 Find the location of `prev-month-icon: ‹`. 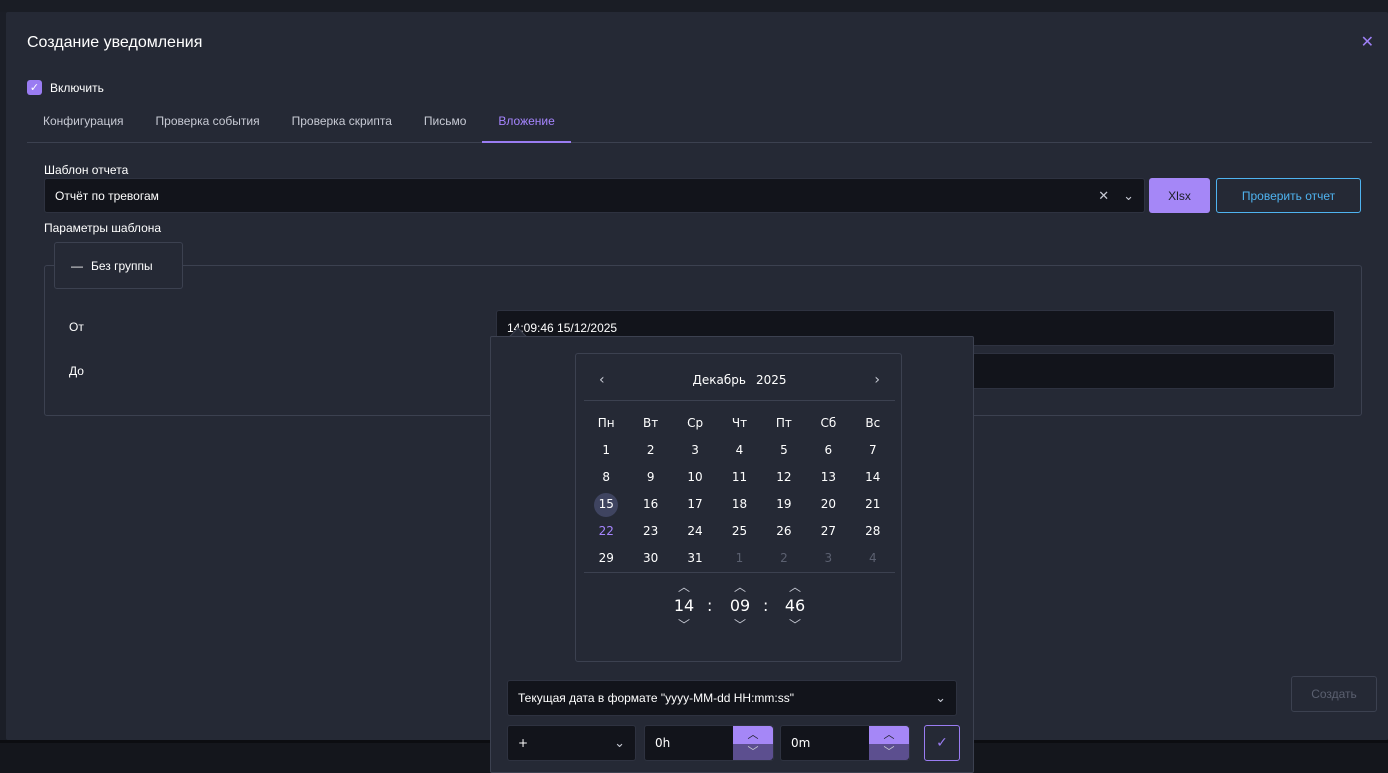

prev-month-icon: ‹ is located at coordinates (602, 380).